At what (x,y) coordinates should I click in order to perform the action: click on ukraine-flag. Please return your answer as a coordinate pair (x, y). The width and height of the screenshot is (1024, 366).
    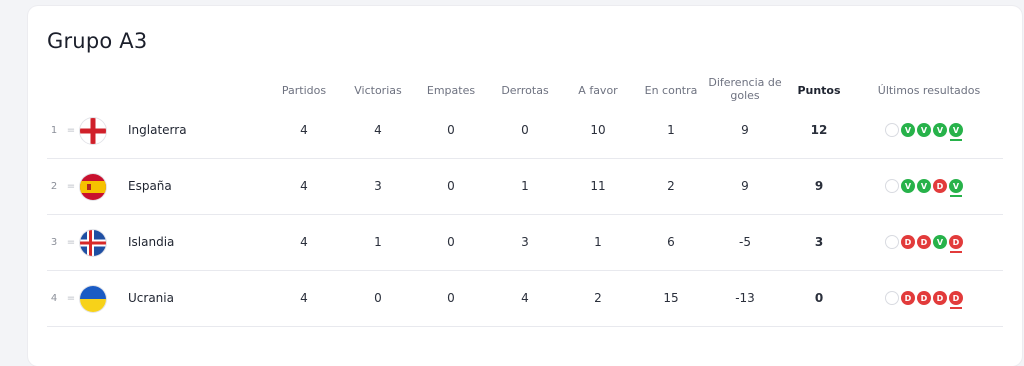
    Looking at the image, I should click on (93, 299).